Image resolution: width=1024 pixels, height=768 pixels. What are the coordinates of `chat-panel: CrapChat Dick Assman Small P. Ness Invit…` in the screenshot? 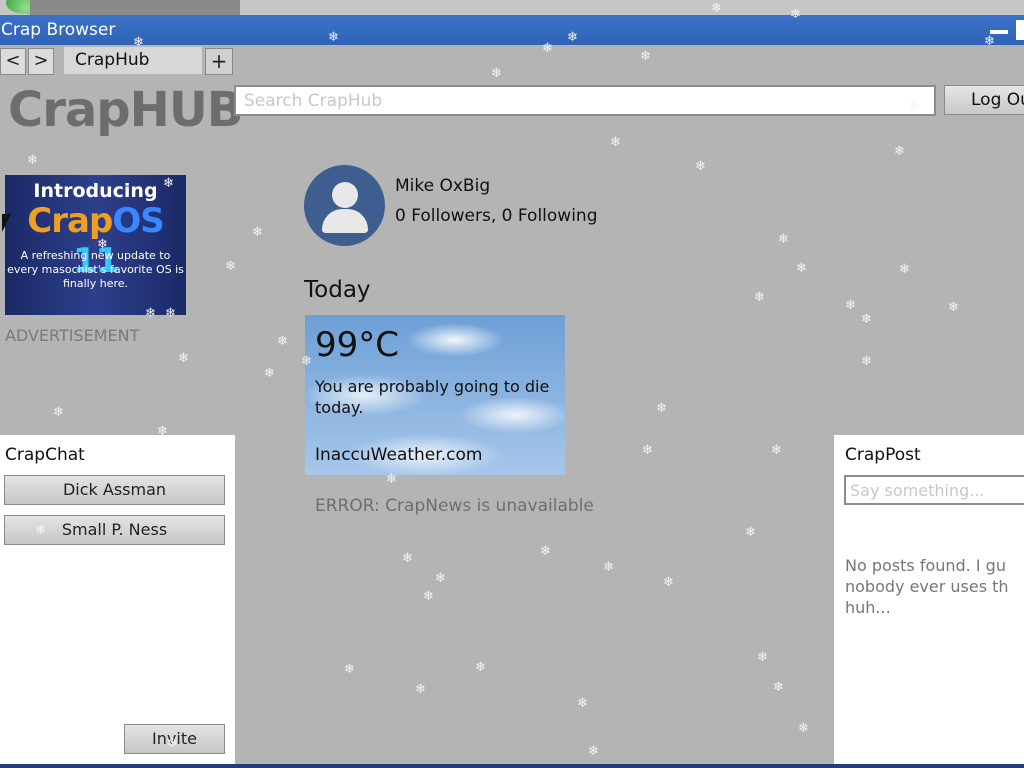 It's located at (117, 601).